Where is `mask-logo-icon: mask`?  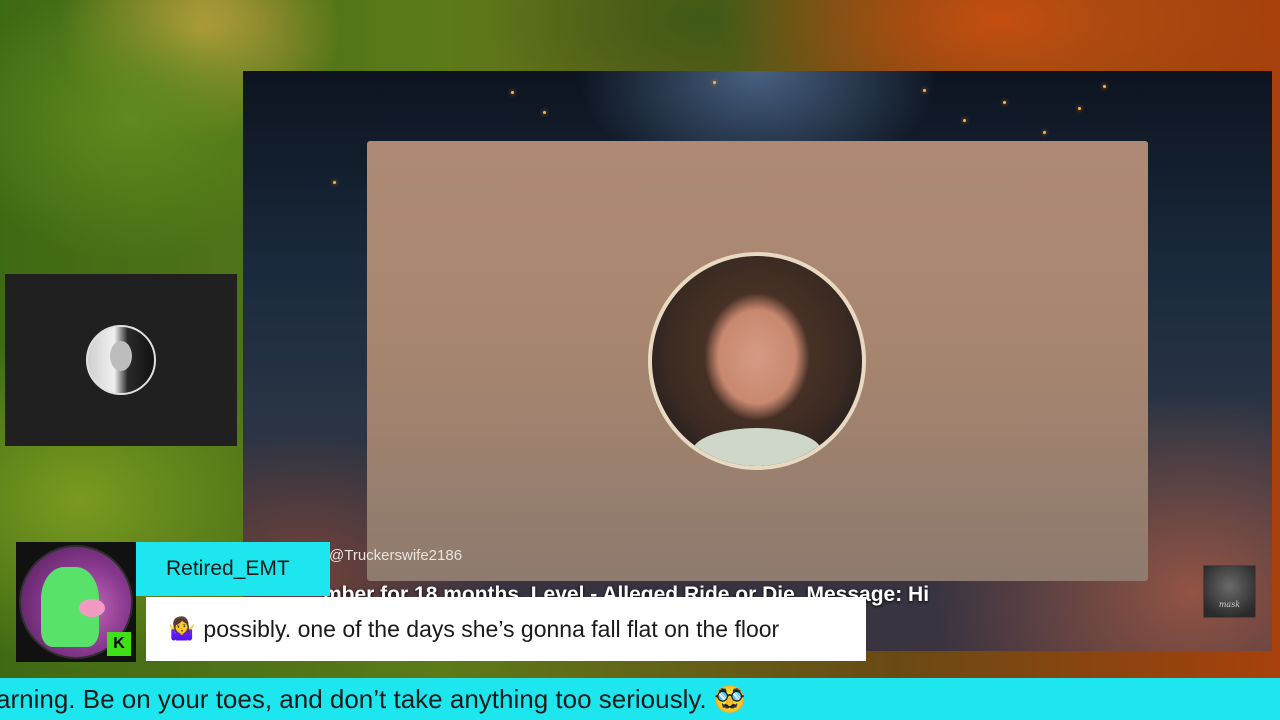 mask-logo-icon: mask is located at coordinates (1229, 591).